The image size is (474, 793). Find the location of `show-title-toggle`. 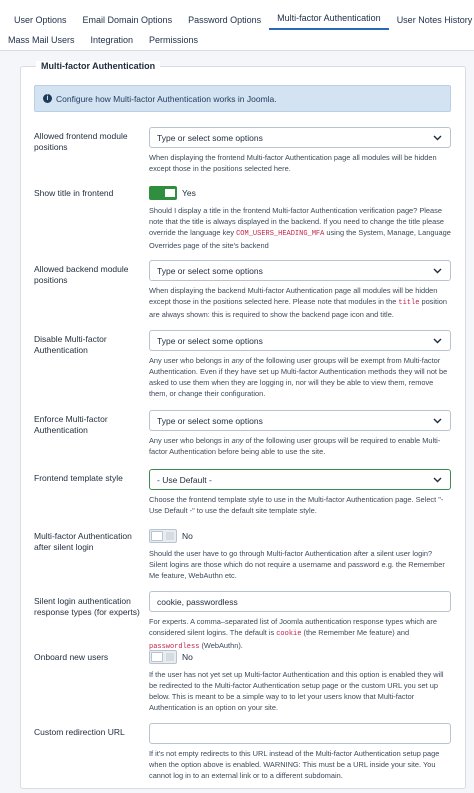

show-title-toggle is located at coordinates (163, 193).